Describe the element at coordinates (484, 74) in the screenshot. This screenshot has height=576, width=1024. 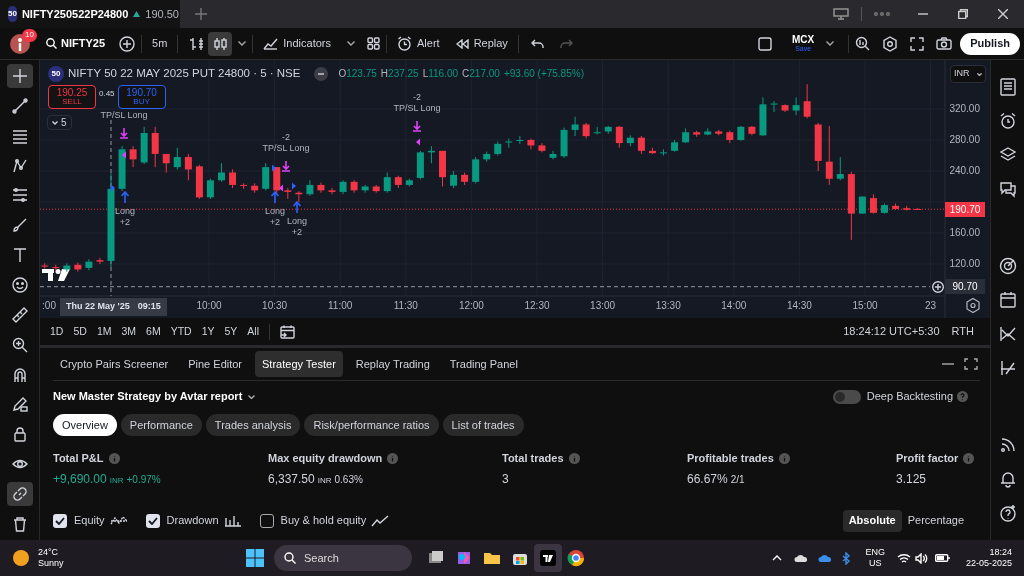
I see `ohlc-value: 217.00` at that location.